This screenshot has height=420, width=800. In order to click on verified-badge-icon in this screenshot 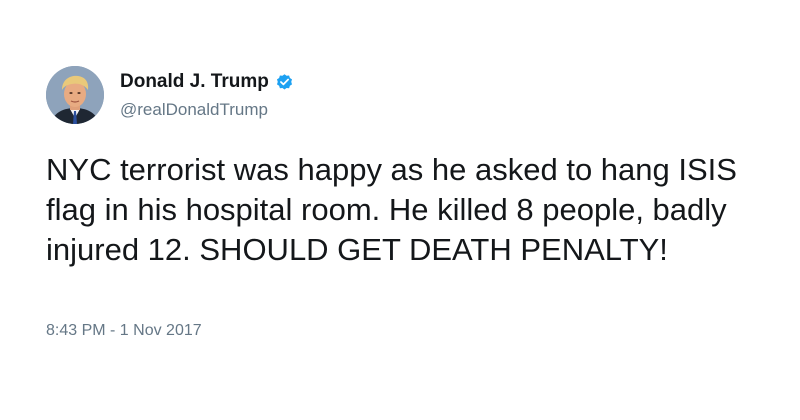, I will do `click(284, 82)`.